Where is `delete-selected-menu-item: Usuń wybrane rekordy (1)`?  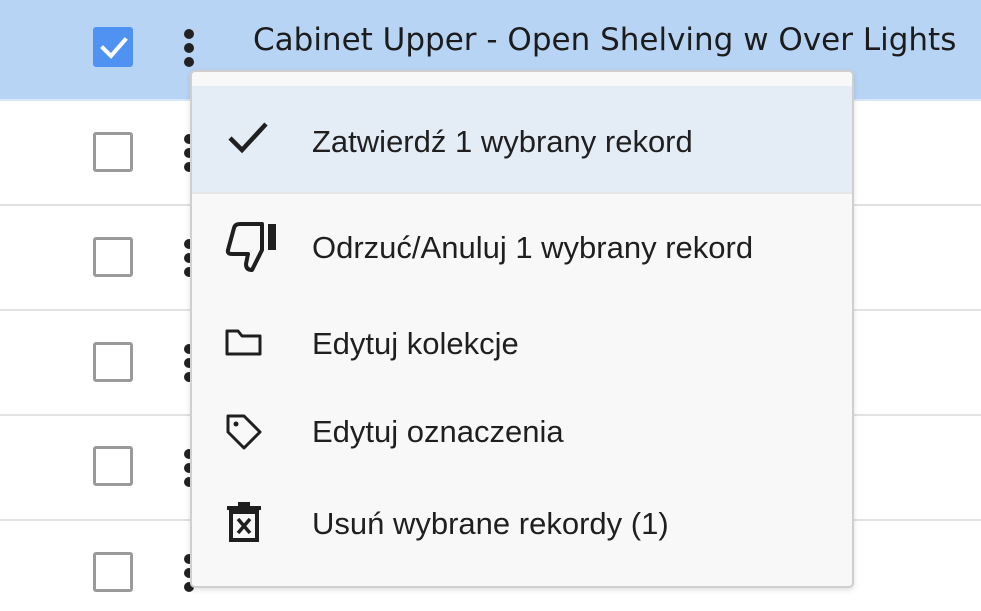 delete-selected-menu-item: Usuń wybrane rekordy (1) is located at coordinates (522, 522).